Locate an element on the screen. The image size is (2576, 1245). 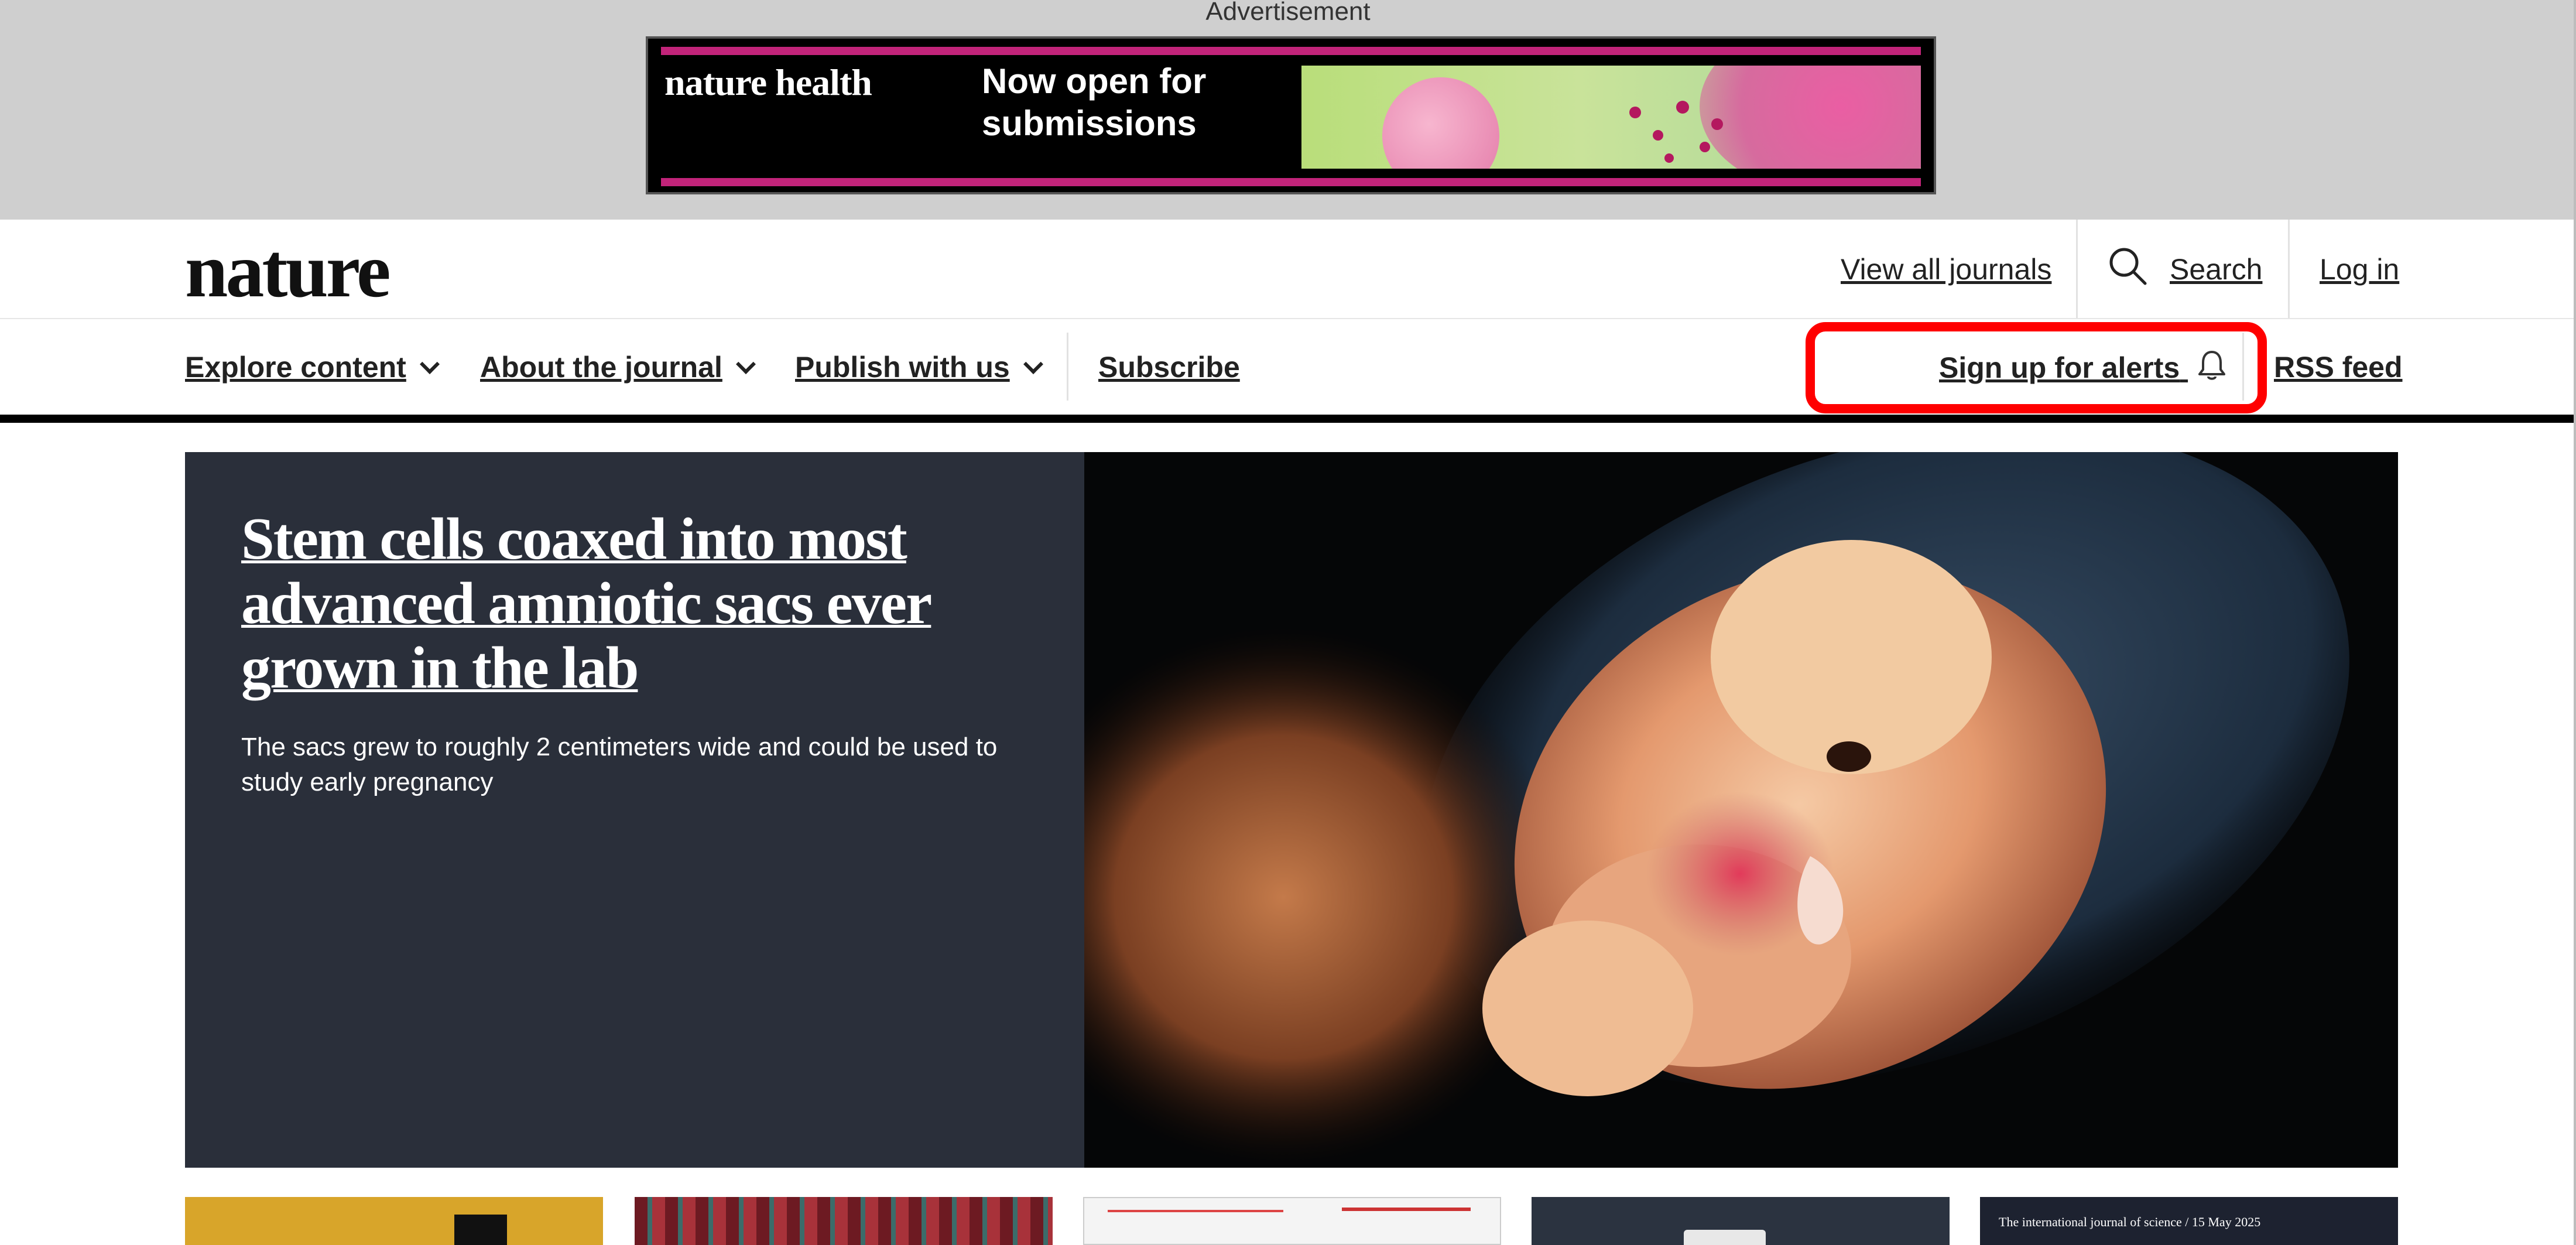
nav-about-journal: About the journal is located at coordinates (618, 368).